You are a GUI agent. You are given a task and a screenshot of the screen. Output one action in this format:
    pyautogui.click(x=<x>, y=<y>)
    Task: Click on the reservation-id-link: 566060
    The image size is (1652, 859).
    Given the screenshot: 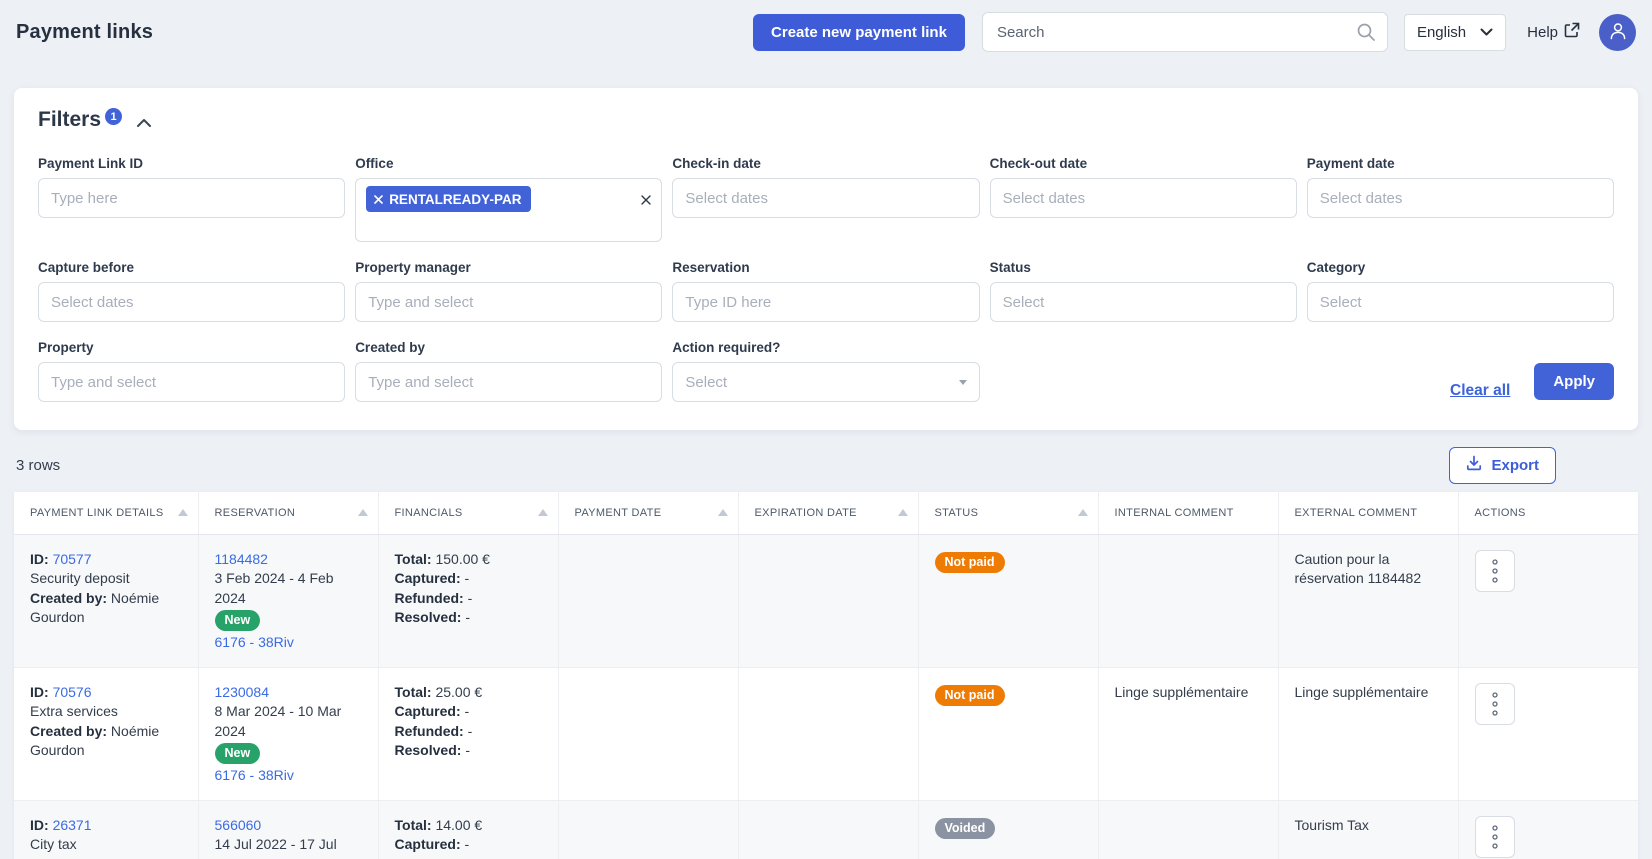 What is the action you would take?
    pyautogui.click(x=289, y=826)
    